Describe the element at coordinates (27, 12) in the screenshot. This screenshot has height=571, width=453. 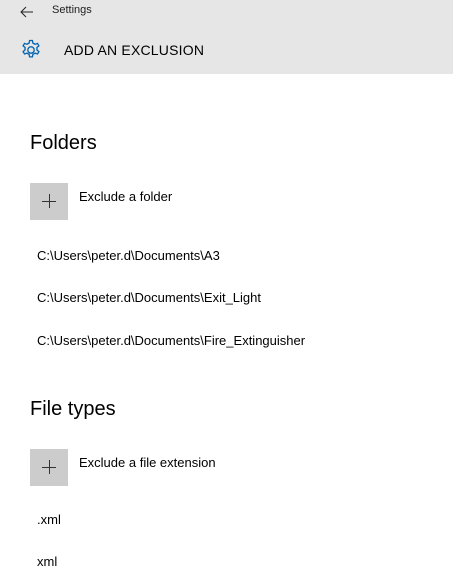
I see `back-arrow-icon` at that location.